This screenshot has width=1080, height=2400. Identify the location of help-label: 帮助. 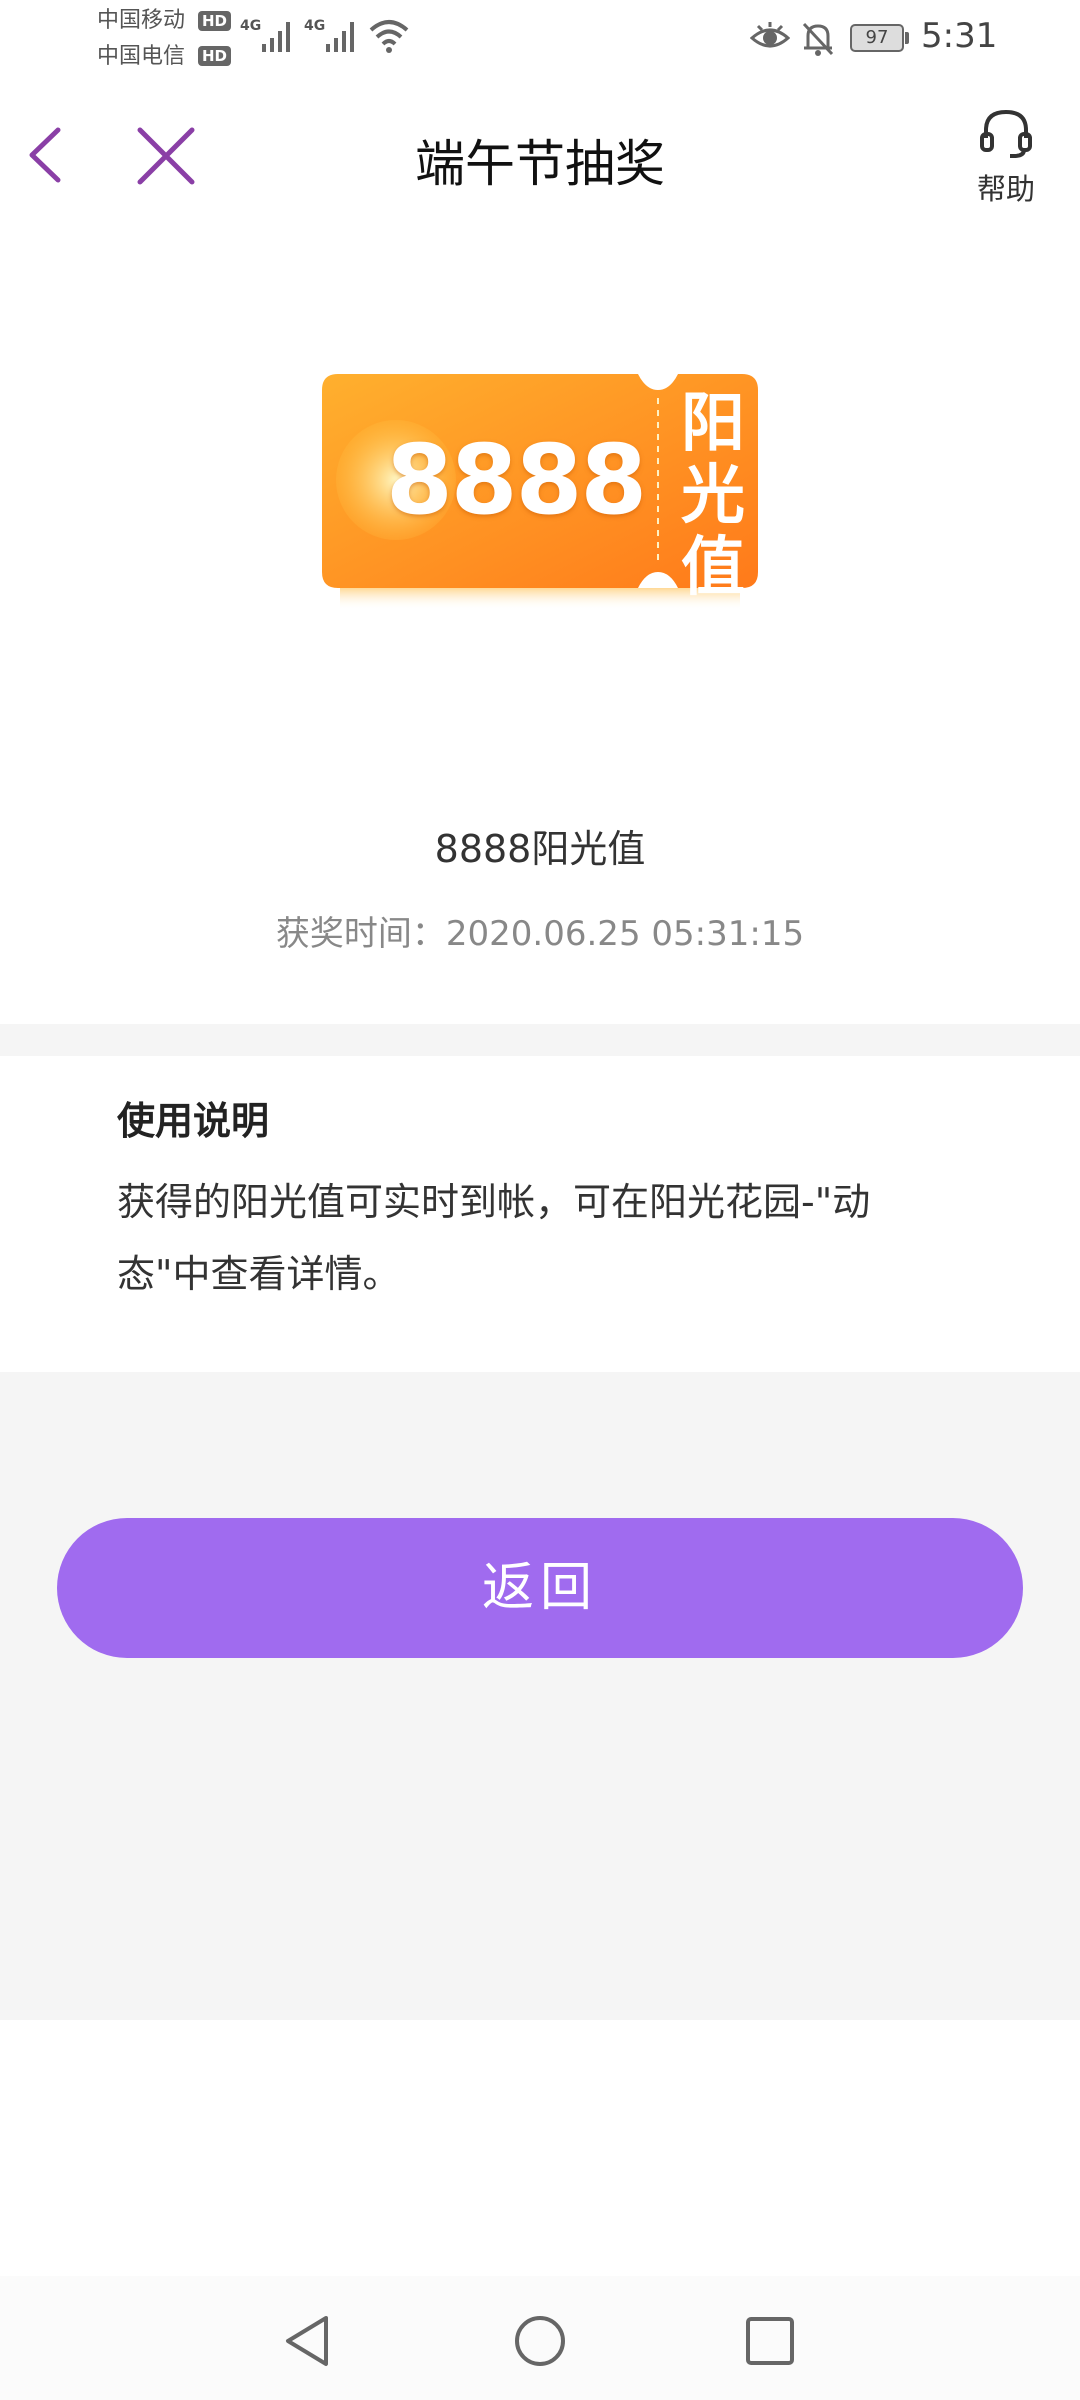
(1005, 189).